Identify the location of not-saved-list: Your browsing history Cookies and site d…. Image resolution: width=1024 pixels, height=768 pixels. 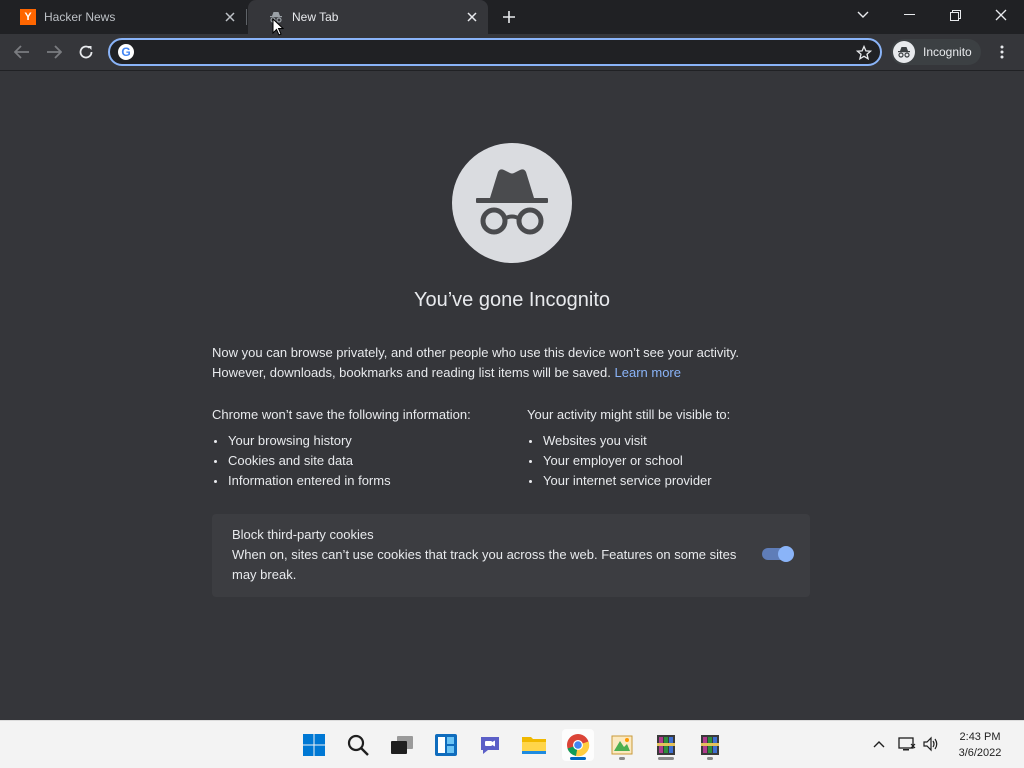
(362, 461).